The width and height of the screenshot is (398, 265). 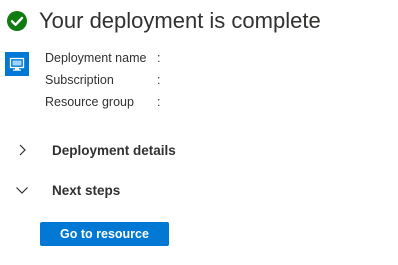 What do you see at coordinates (89, 102) in the screenshot?
I see `resource-group-label: Resource group` at bounding box center [89, 102].